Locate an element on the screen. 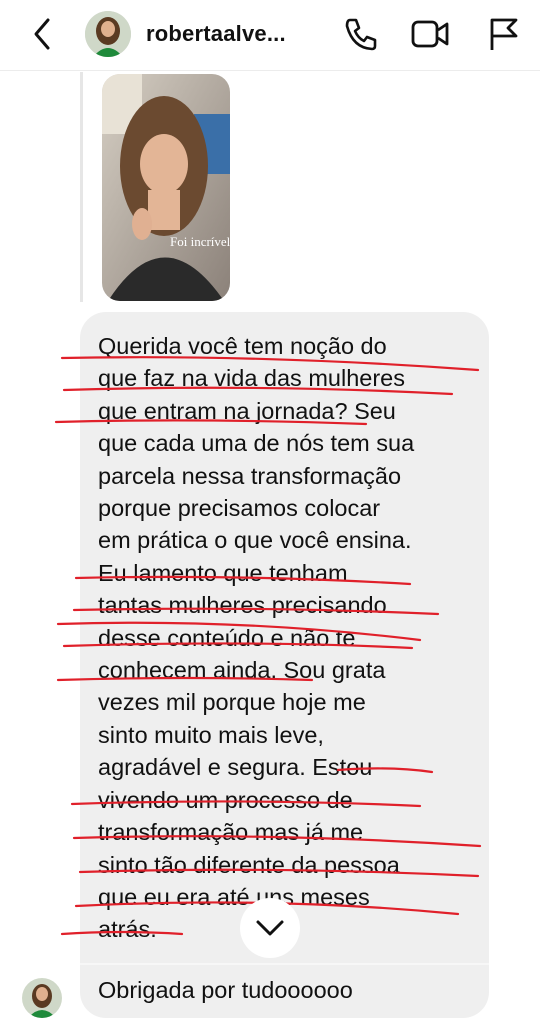  report-button is located at coordinates (504, 34).